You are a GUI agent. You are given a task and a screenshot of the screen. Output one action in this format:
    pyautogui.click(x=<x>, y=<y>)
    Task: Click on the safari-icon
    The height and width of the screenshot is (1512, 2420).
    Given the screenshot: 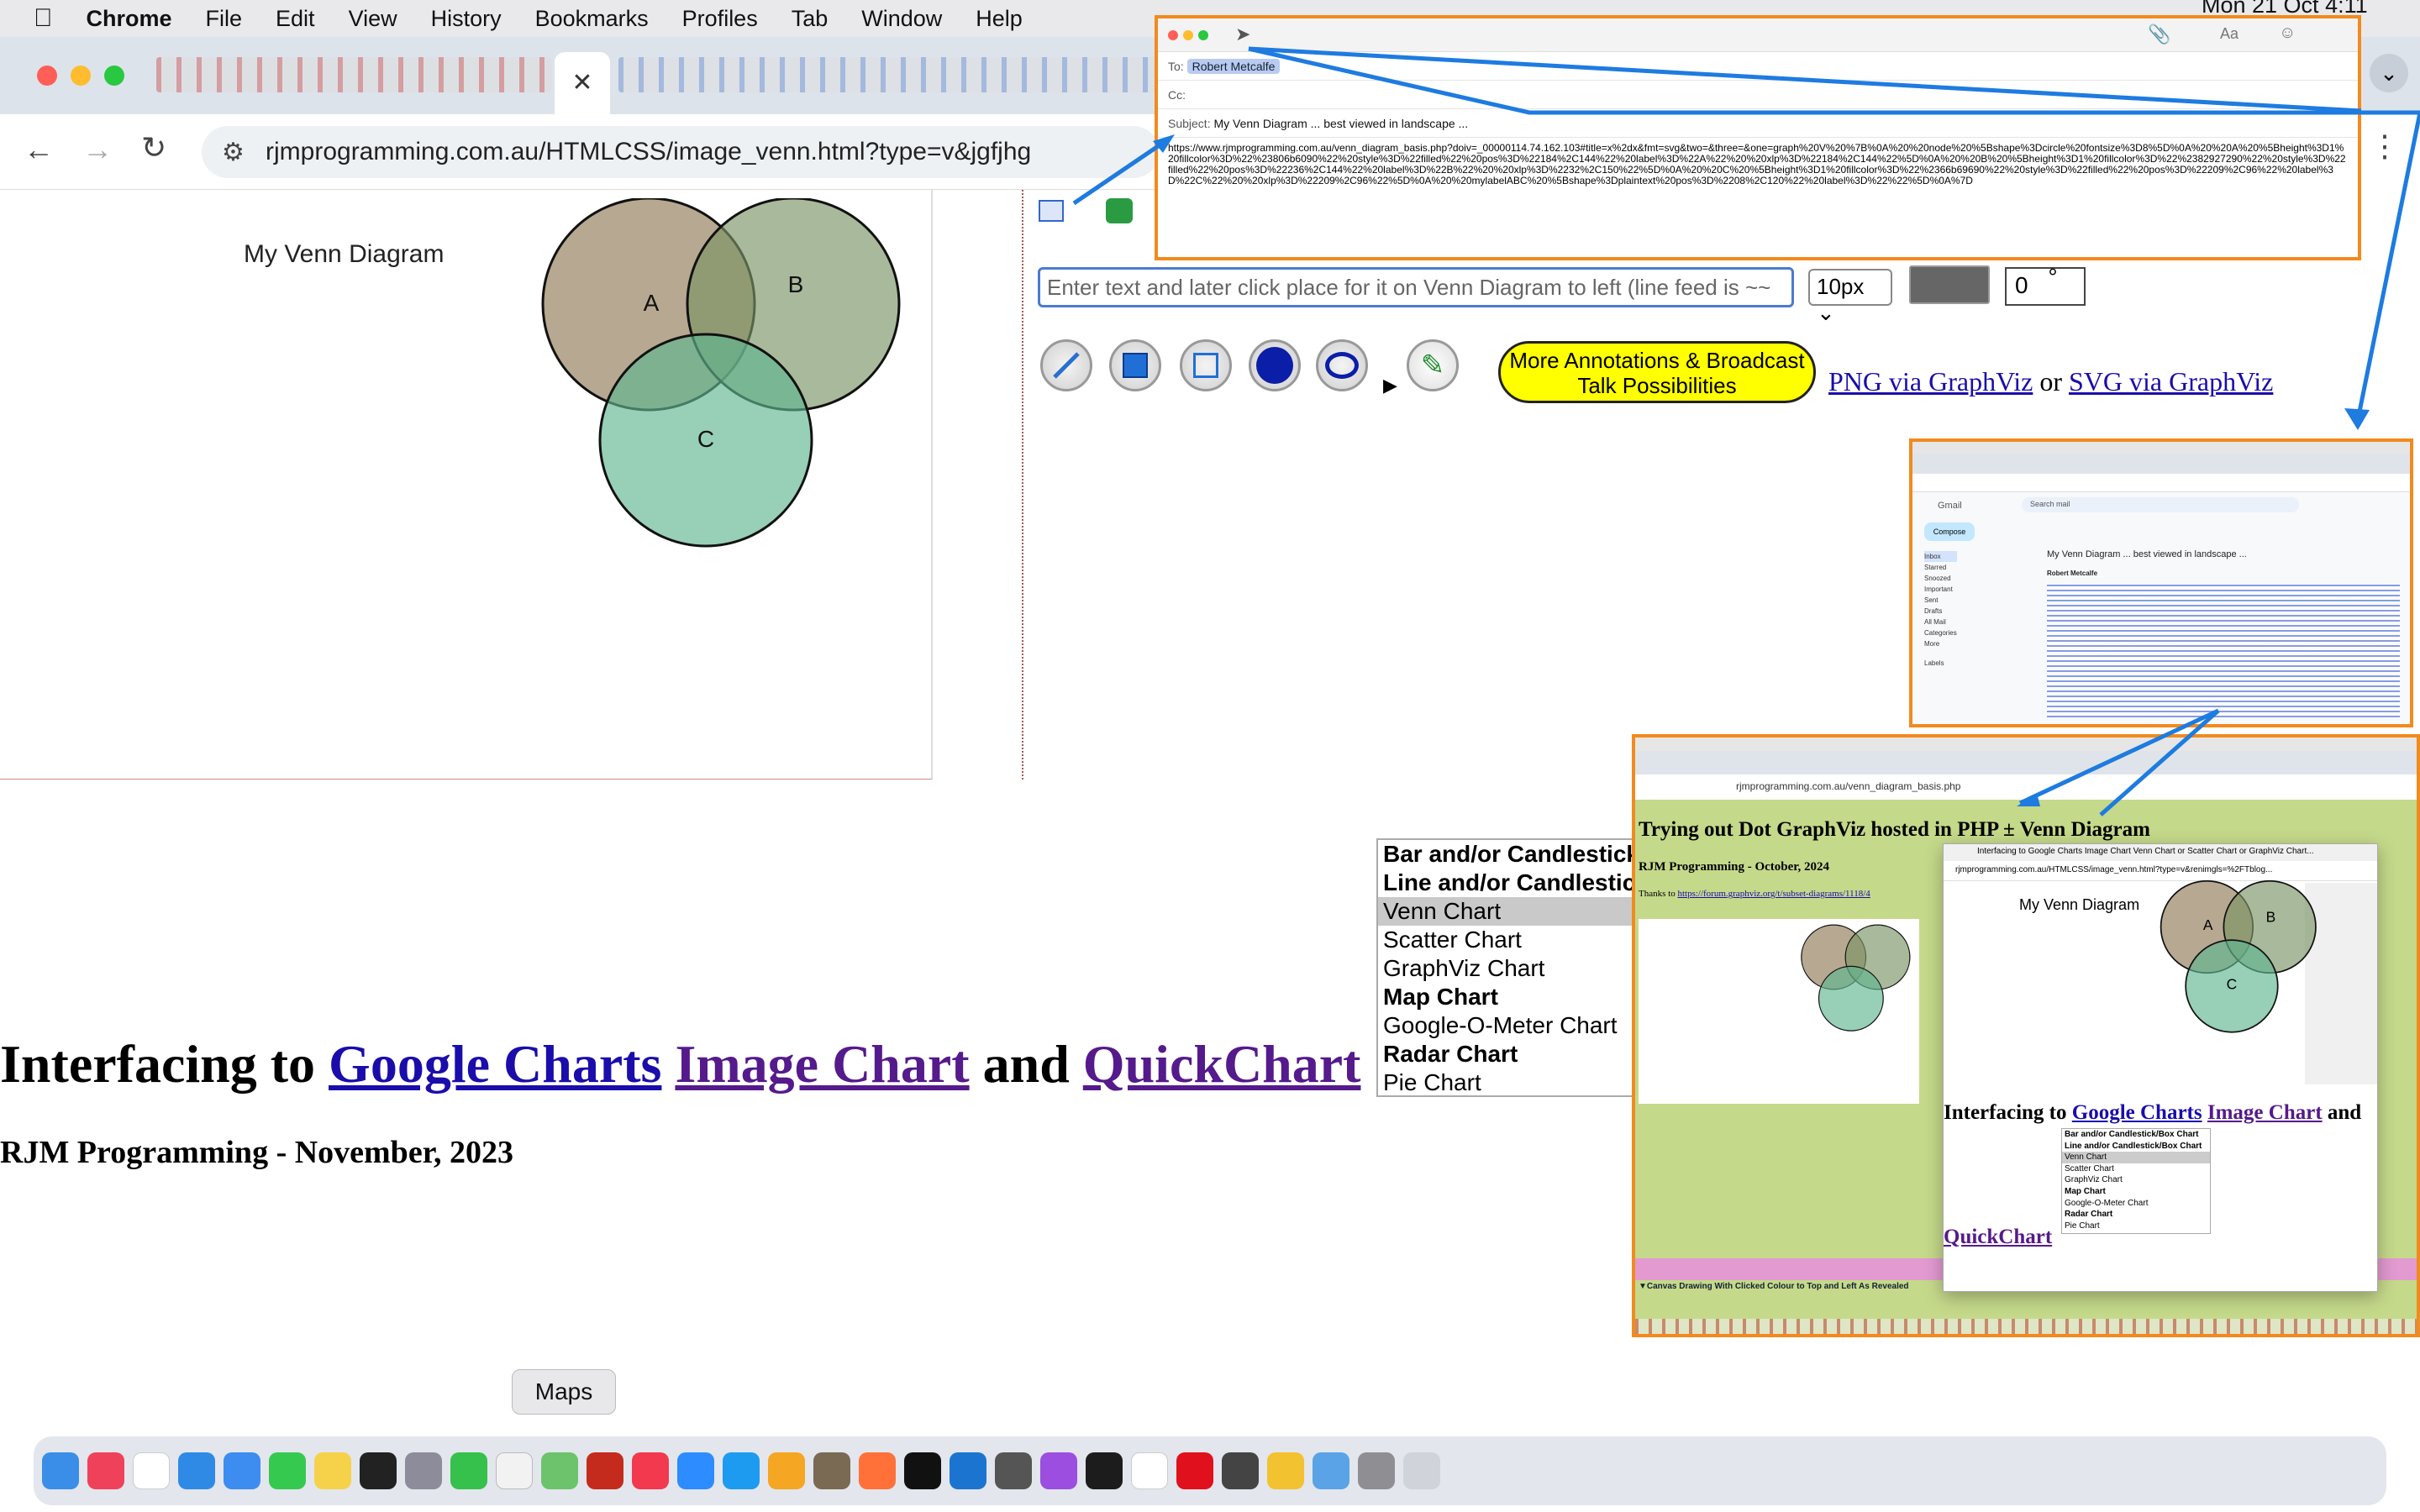 What is the action you would take?
    pyautogui.click(x=196, y=1470)
    